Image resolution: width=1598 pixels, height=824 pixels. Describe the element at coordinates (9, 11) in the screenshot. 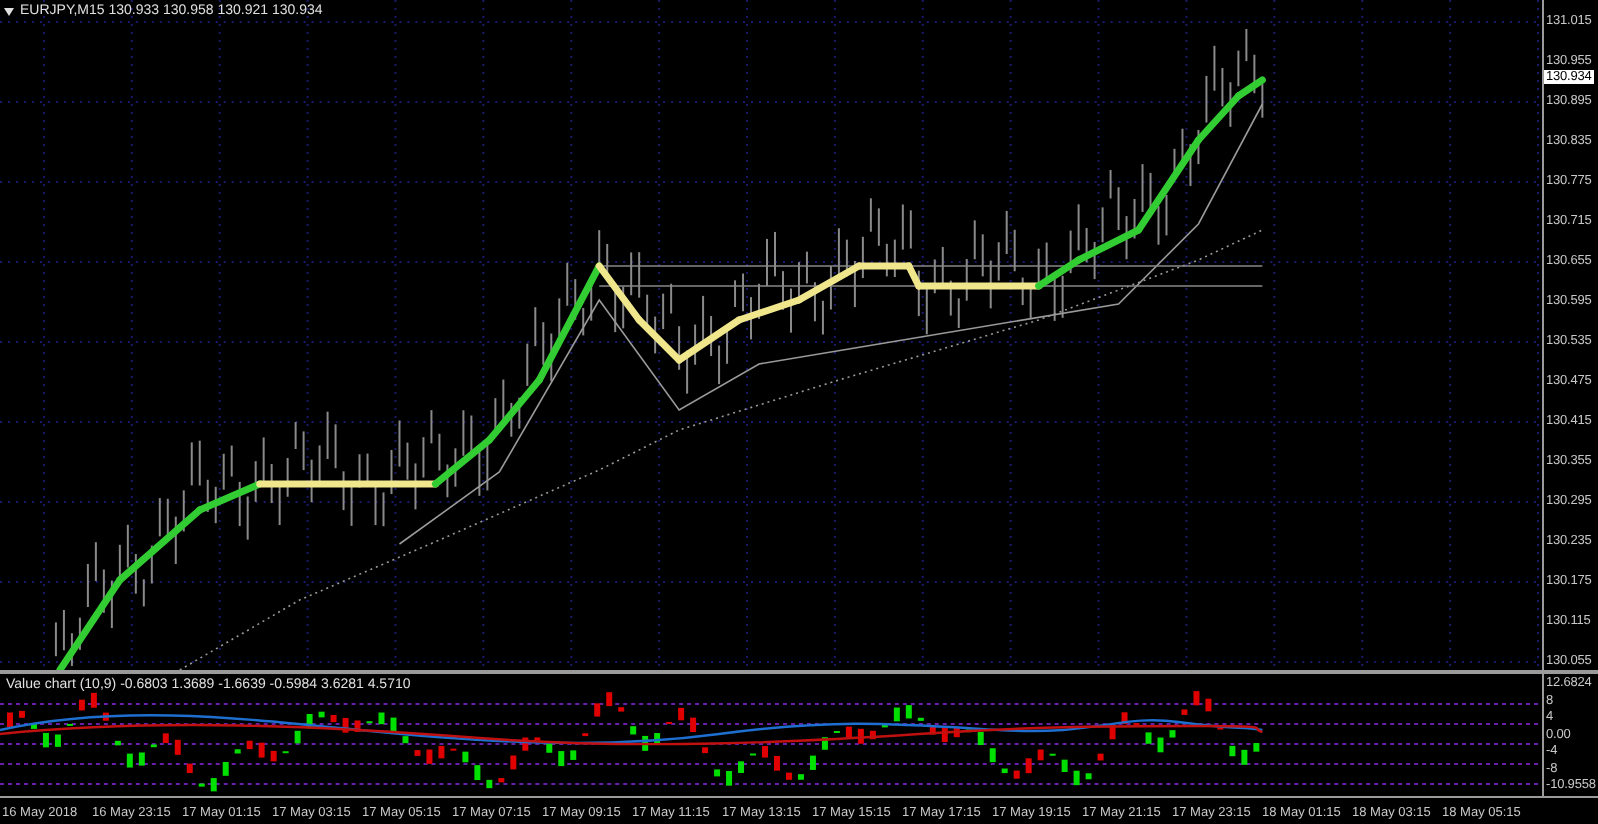

I see `dropdown-triangle-icon` at that location.